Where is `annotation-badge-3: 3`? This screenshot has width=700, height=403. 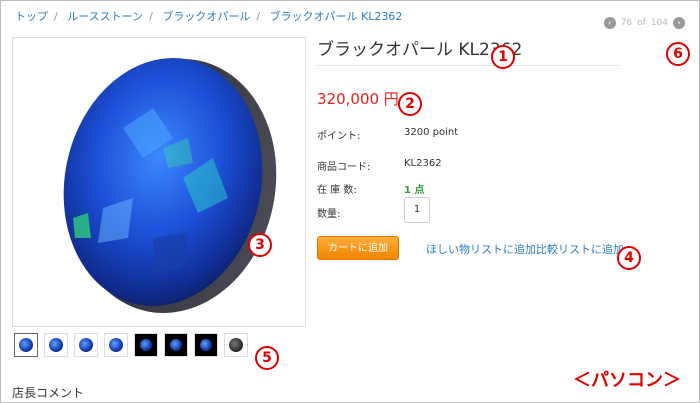
annotation-badge-3: 3 is located at coordinates (260, 245).